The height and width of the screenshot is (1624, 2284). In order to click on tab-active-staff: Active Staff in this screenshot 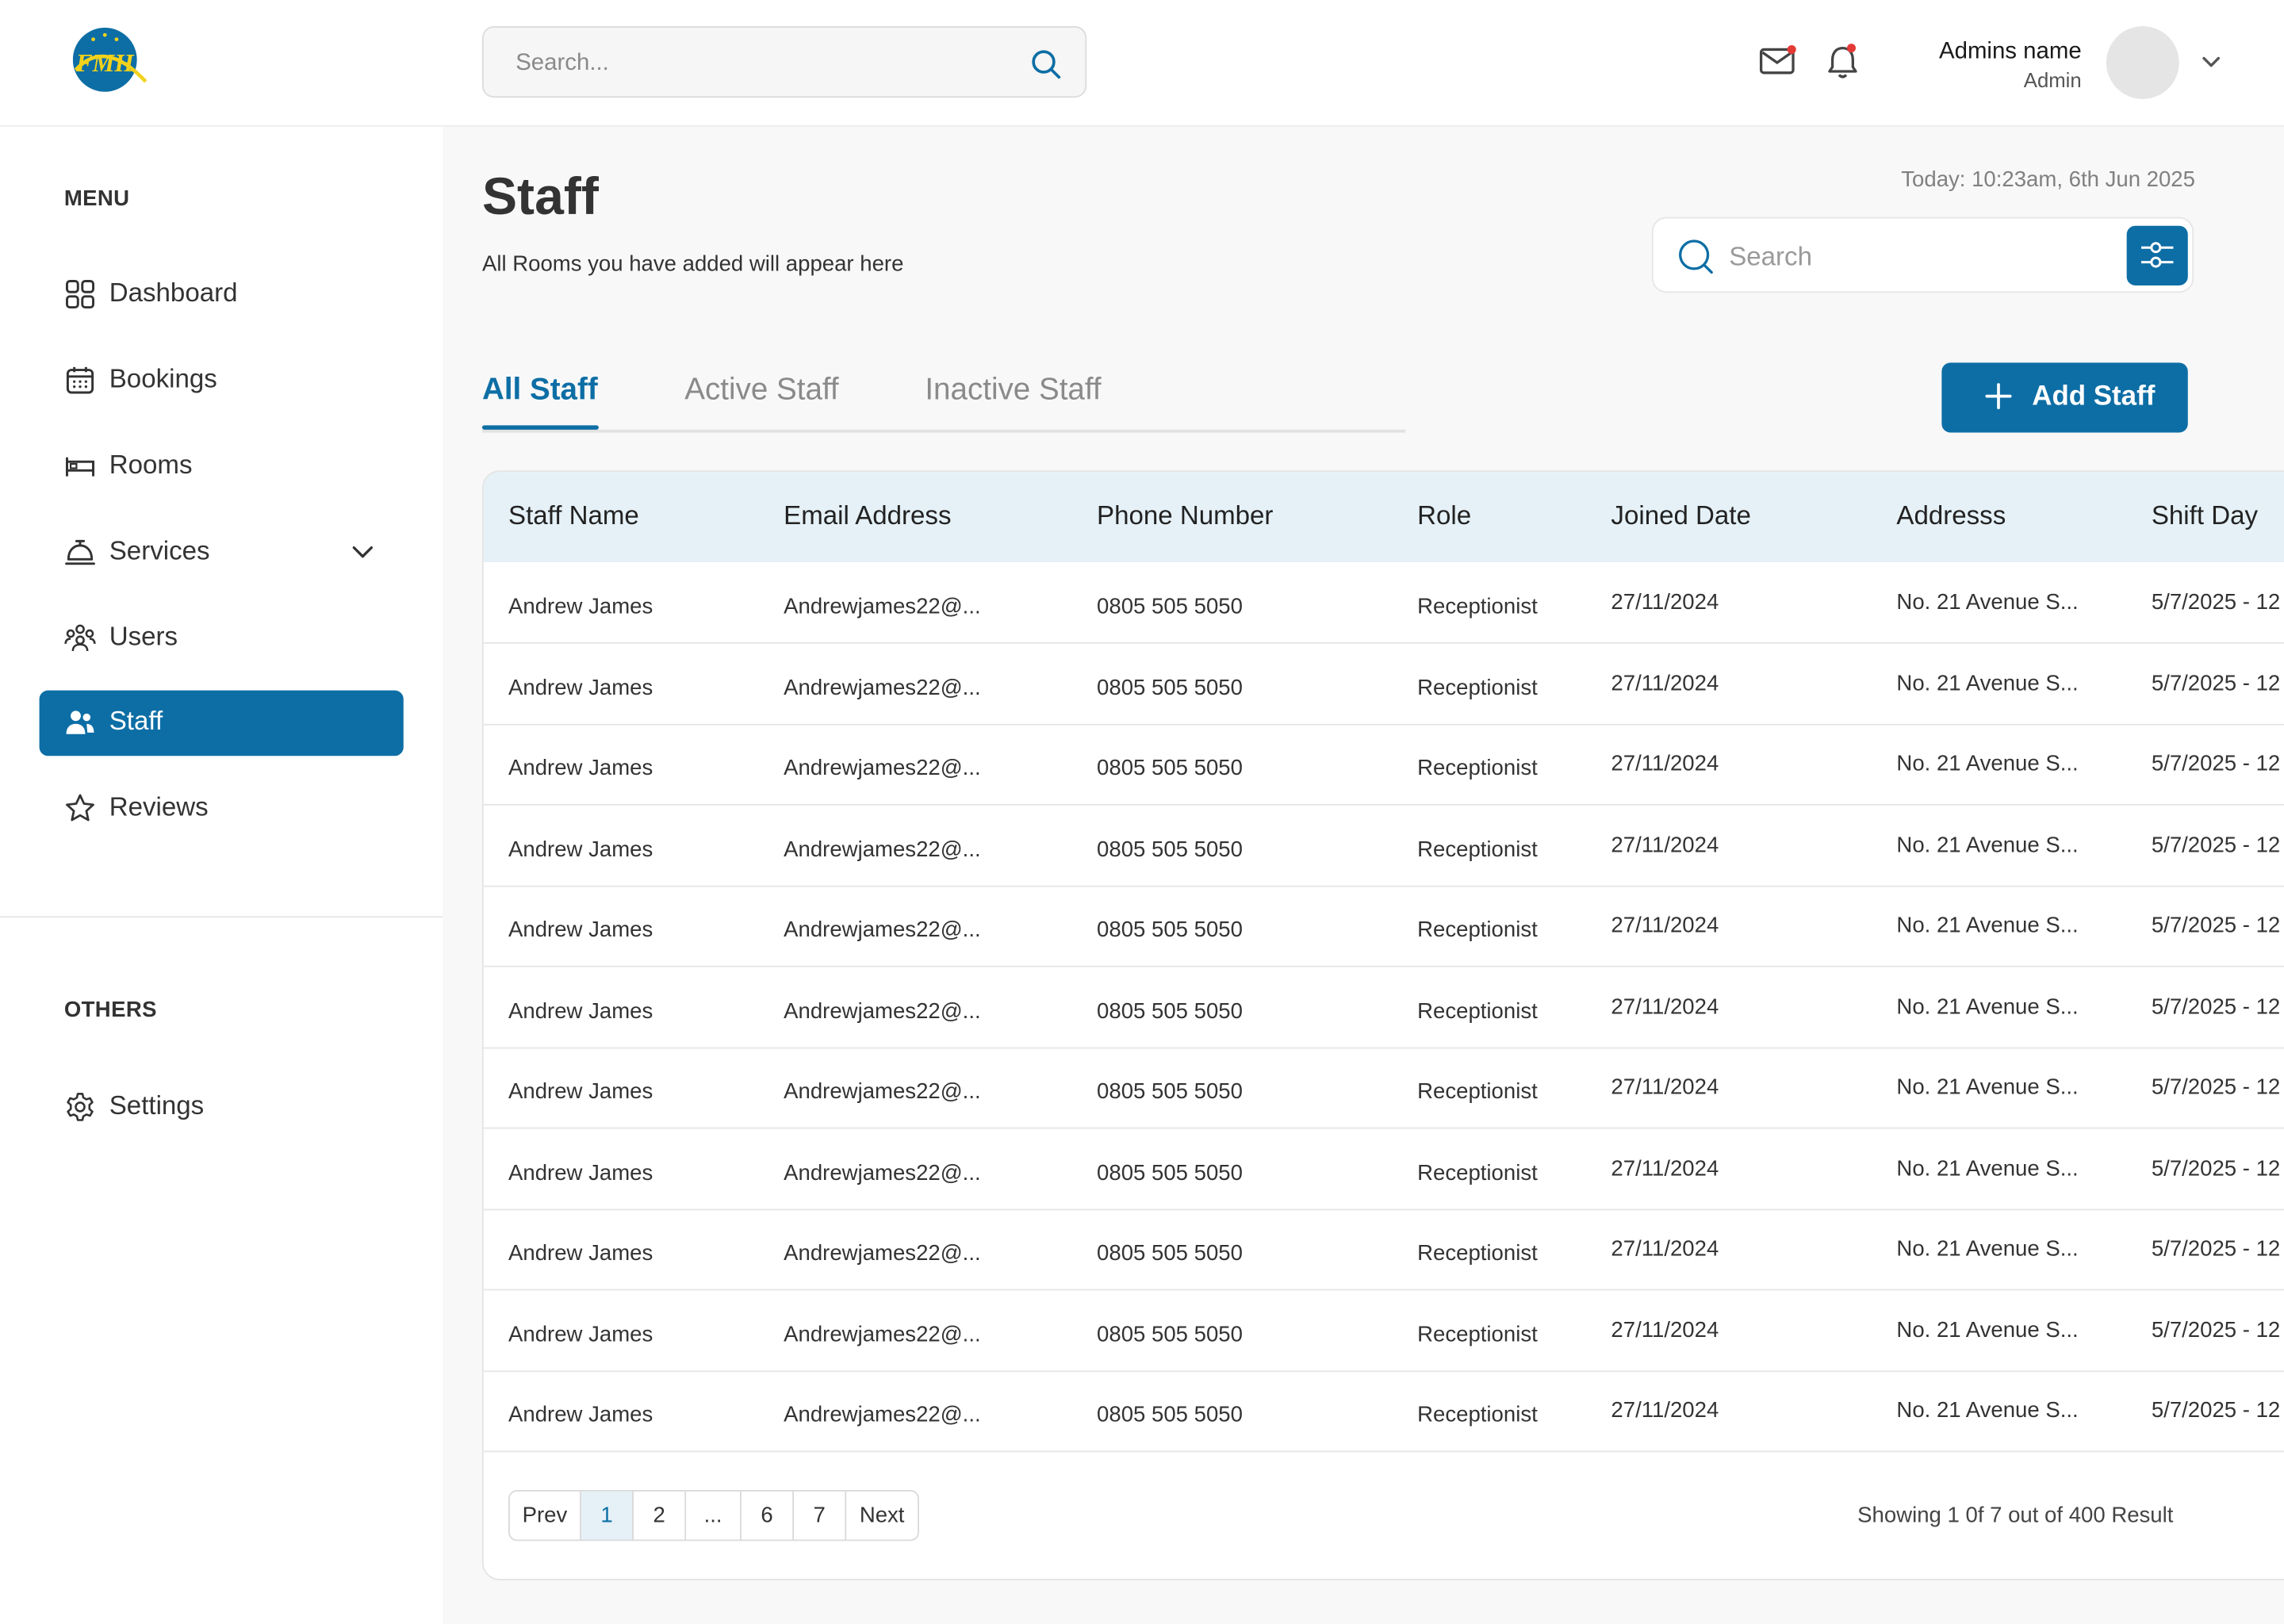, I will do `click(761, 390)`.